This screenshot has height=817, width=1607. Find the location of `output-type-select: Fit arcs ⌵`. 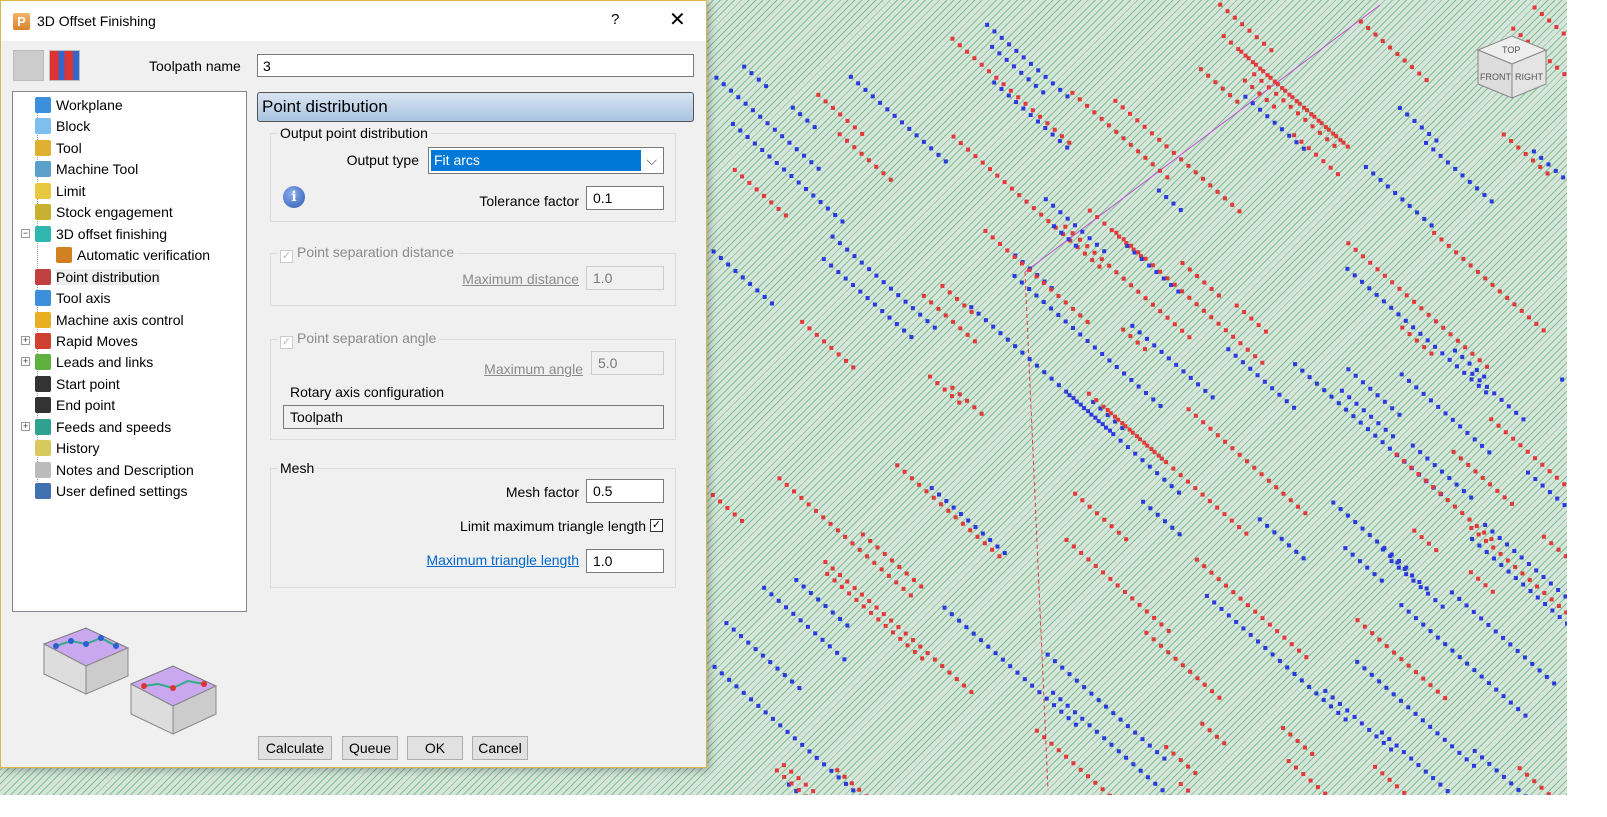

output-type-select: Fit arcs ⌵ is located at coordinates (546, 160).